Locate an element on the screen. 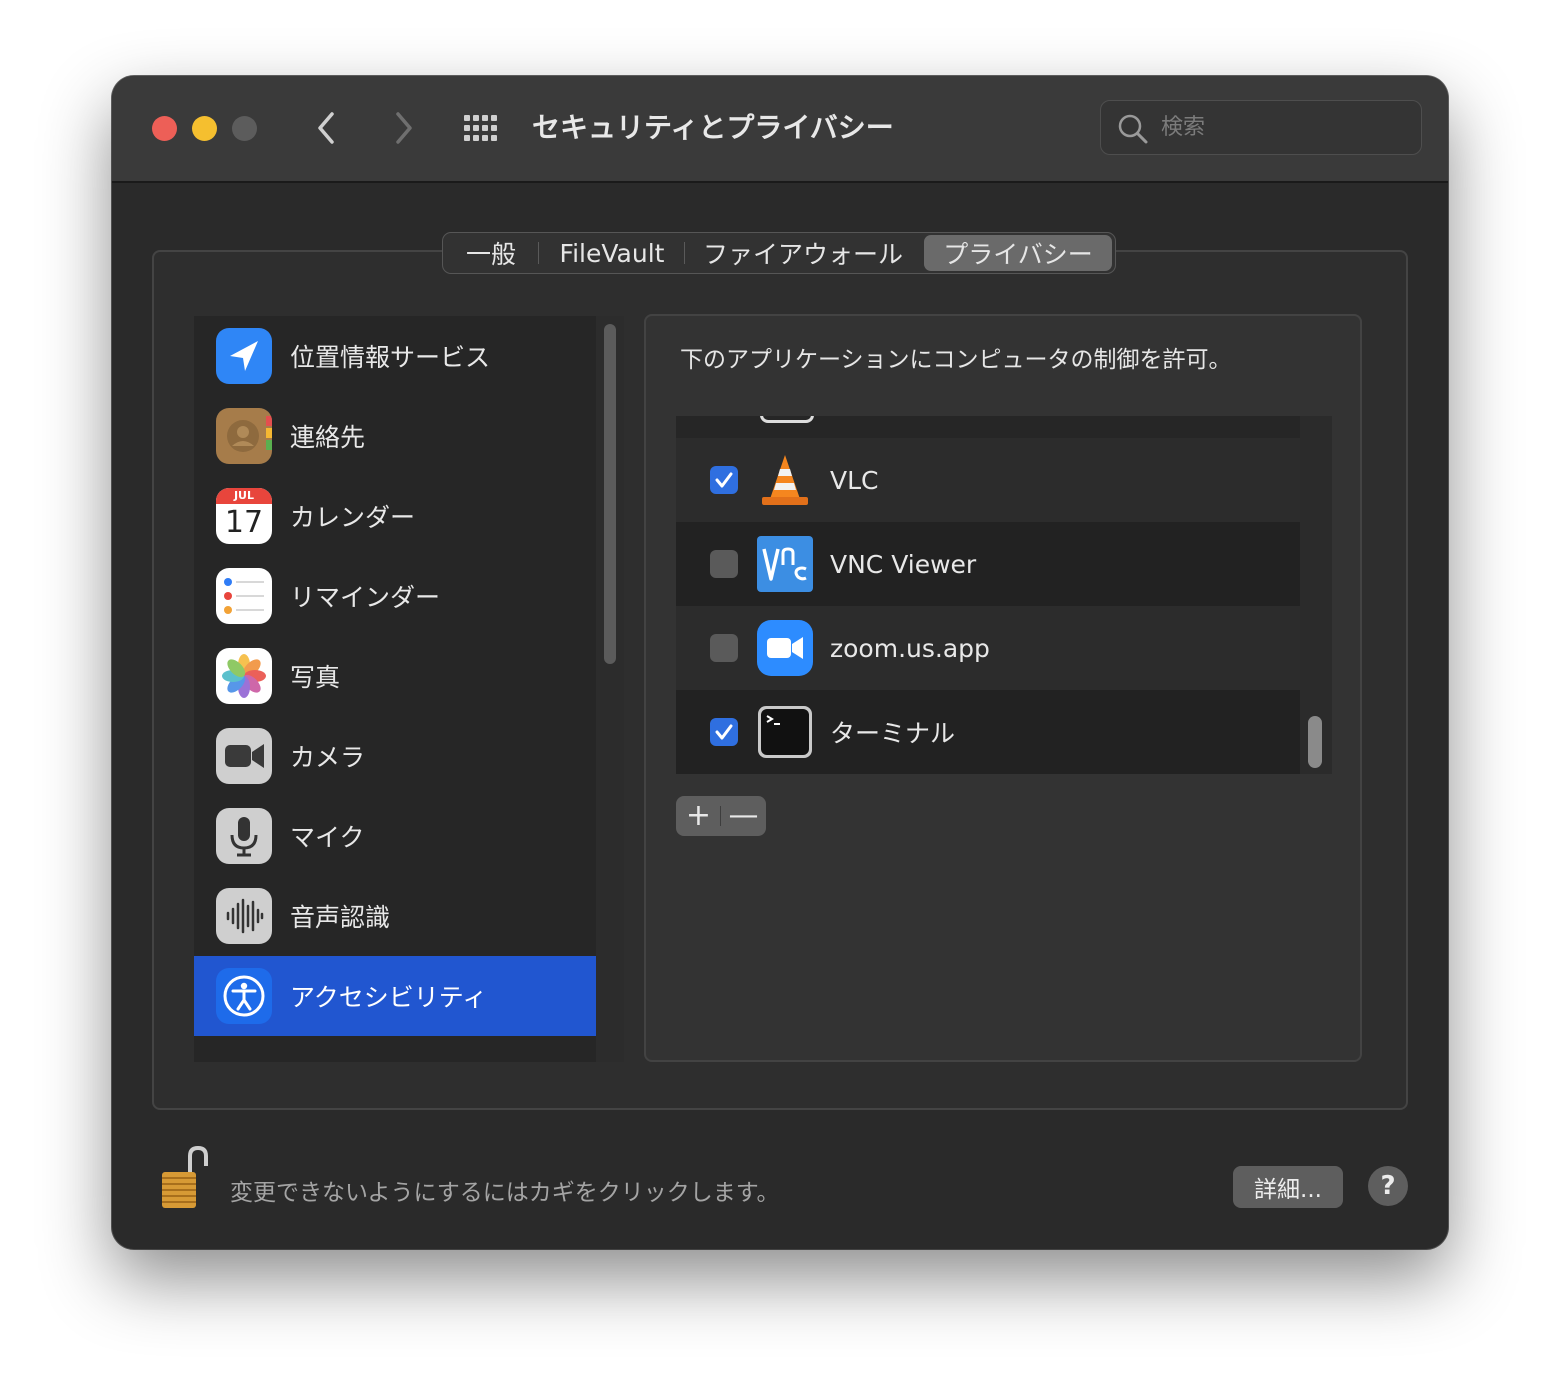  sidebar-item-label: リマインダー is located at coordinates (365, 597).